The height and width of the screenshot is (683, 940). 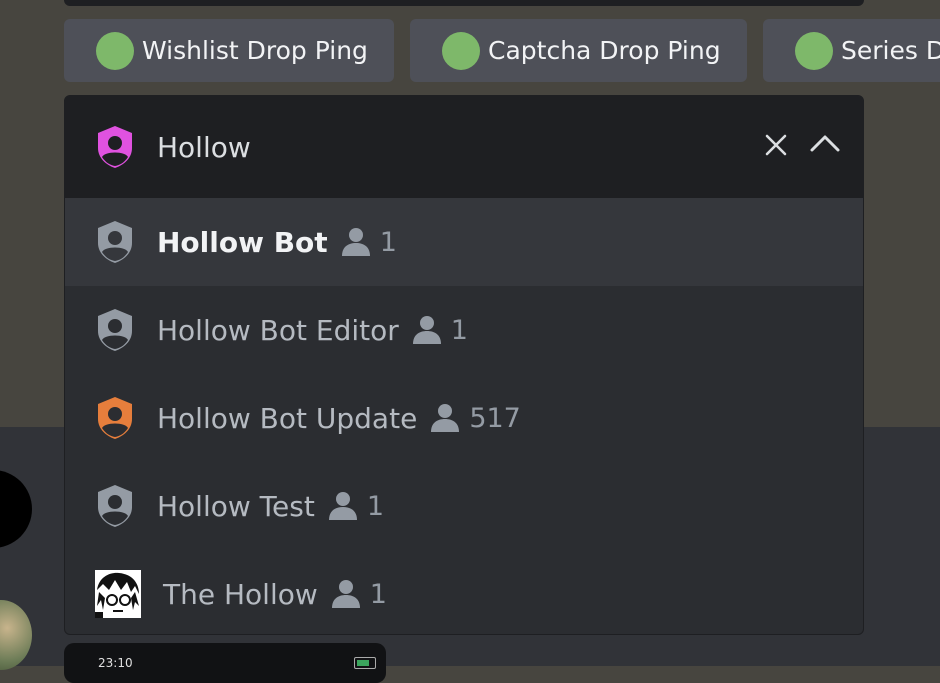 What do you see at coordinates (236, 506) in the screenshot?
I see `role-option-name: Hollow Test` at bounding box center [236, 506].